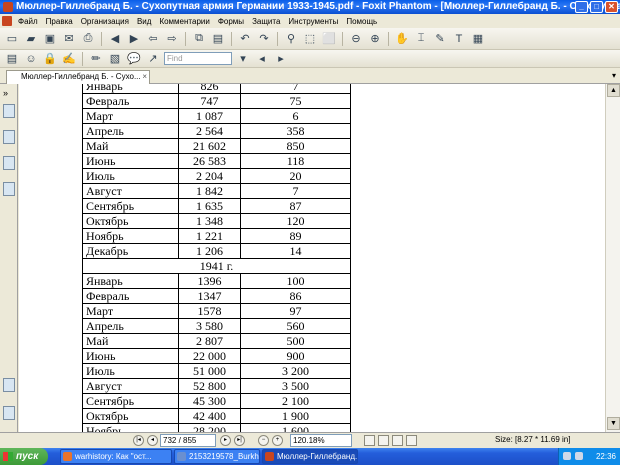 Image resolution: width=620 pixels, height=465 pixels. What do you see at coordinates (152, 440) in the screenshot?
I see `prev-page-button-icon: ◂` at bounding box center [152, 440].